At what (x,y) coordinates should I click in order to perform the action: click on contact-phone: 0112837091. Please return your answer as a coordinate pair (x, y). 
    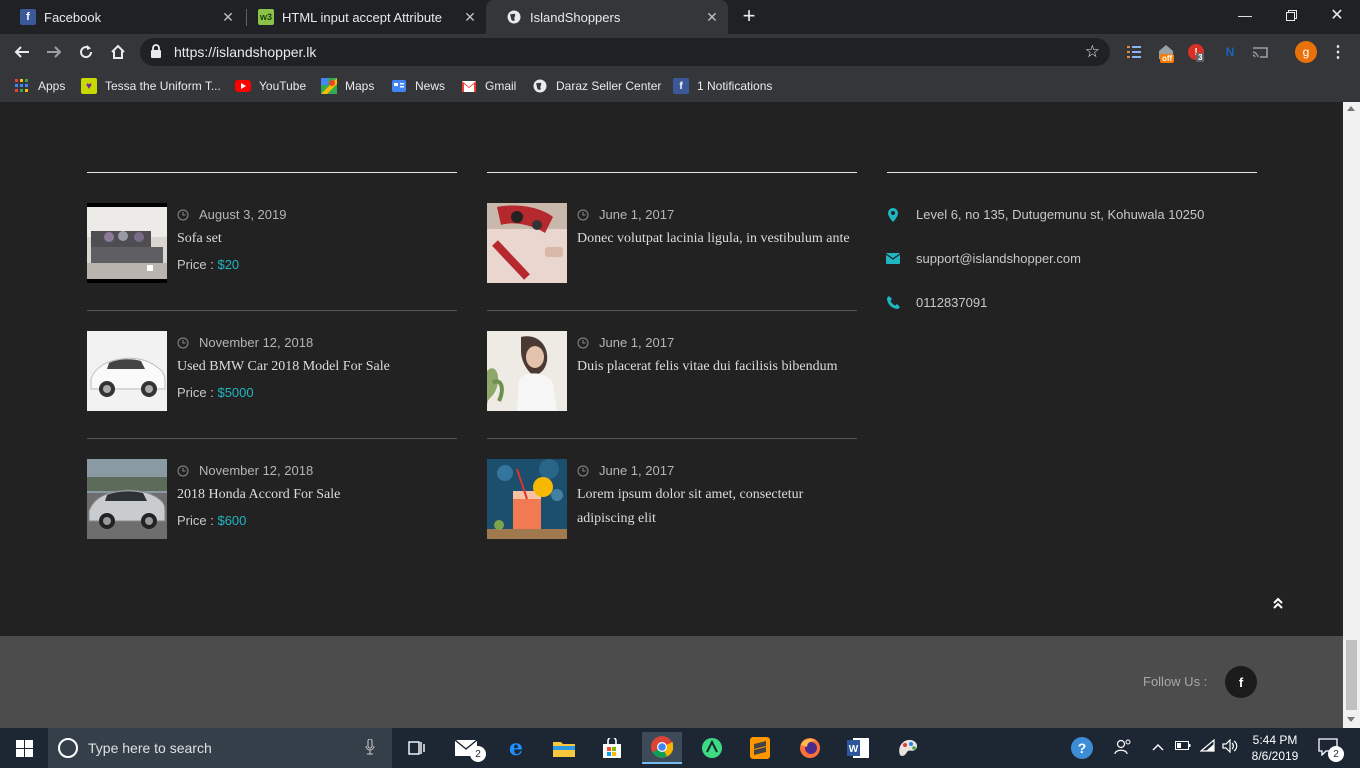
    Looking at the image, I should click on (936, 302).